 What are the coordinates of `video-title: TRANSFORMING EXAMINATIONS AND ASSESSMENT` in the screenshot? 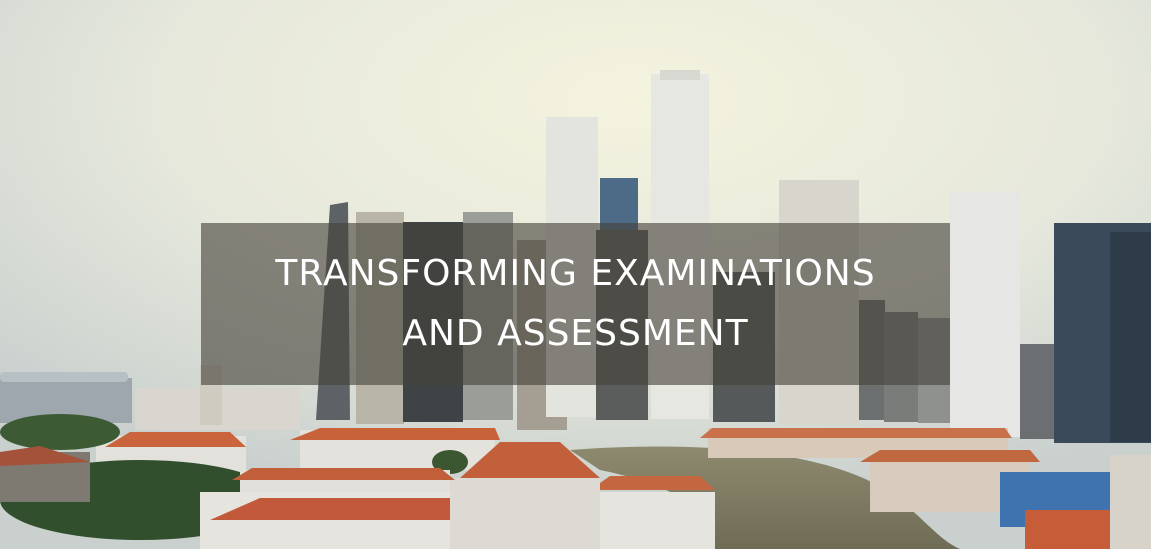 It's located at (575, 304).